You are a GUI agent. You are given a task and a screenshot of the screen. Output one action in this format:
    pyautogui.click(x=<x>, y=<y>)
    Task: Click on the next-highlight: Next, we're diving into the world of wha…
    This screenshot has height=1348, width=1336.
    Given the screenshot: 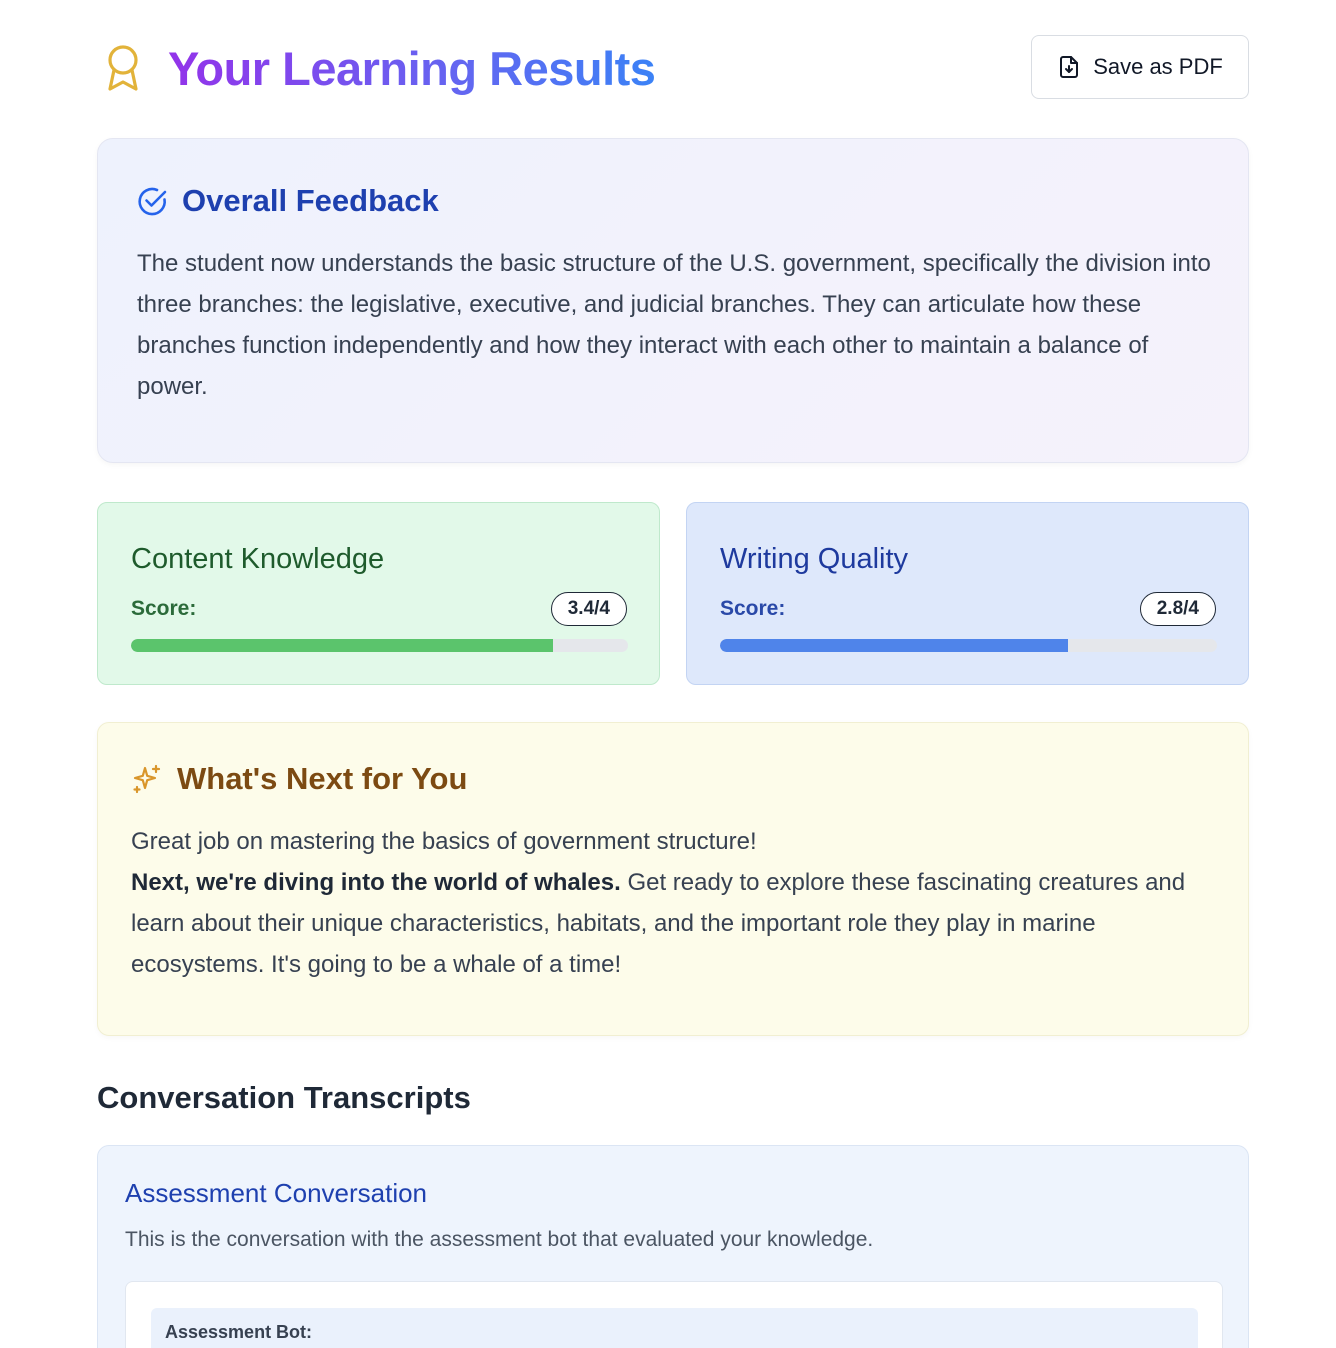 What is the action you would take?
    pyautogui.click(x=376, y=882)
    